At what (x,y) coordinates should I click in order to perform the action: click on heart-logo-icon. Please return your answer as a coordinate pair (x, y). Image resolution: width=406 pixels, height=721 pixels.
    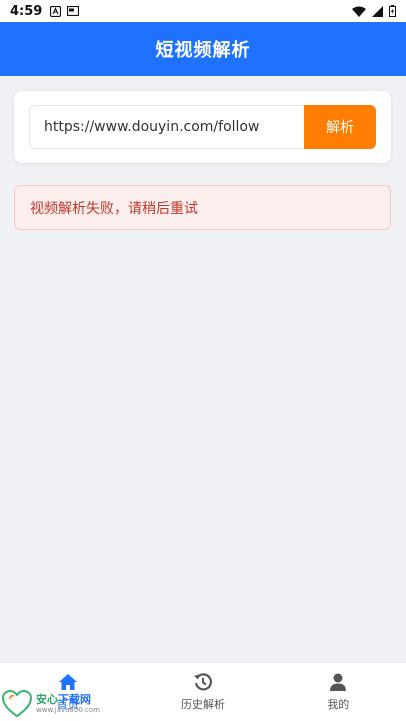
    Looking at the image, I should click on (17, 704).